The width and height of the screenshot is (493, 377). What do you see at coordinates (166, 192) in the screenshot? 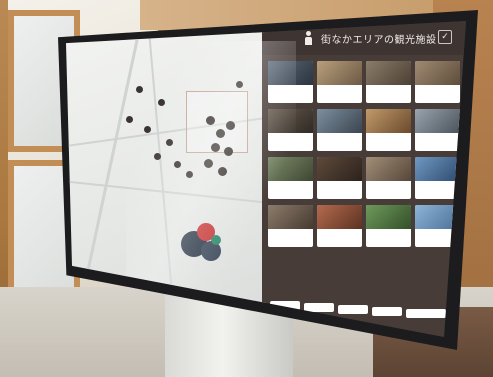
I see `map-road` at bounding box center [166, 192].